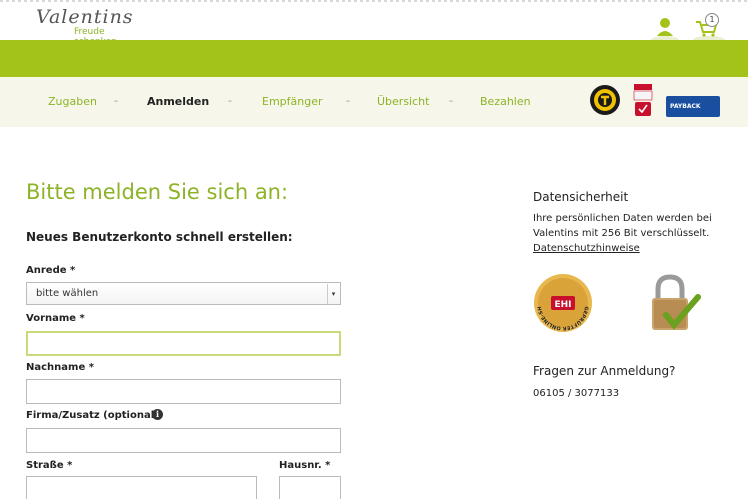 Image resolution: width=748 pixels, height=499 pixels. What do you see at coordinates (51, 270) in the screenshot?
I see `anrede-label: Anrede *` at bounding box center [51, 270].